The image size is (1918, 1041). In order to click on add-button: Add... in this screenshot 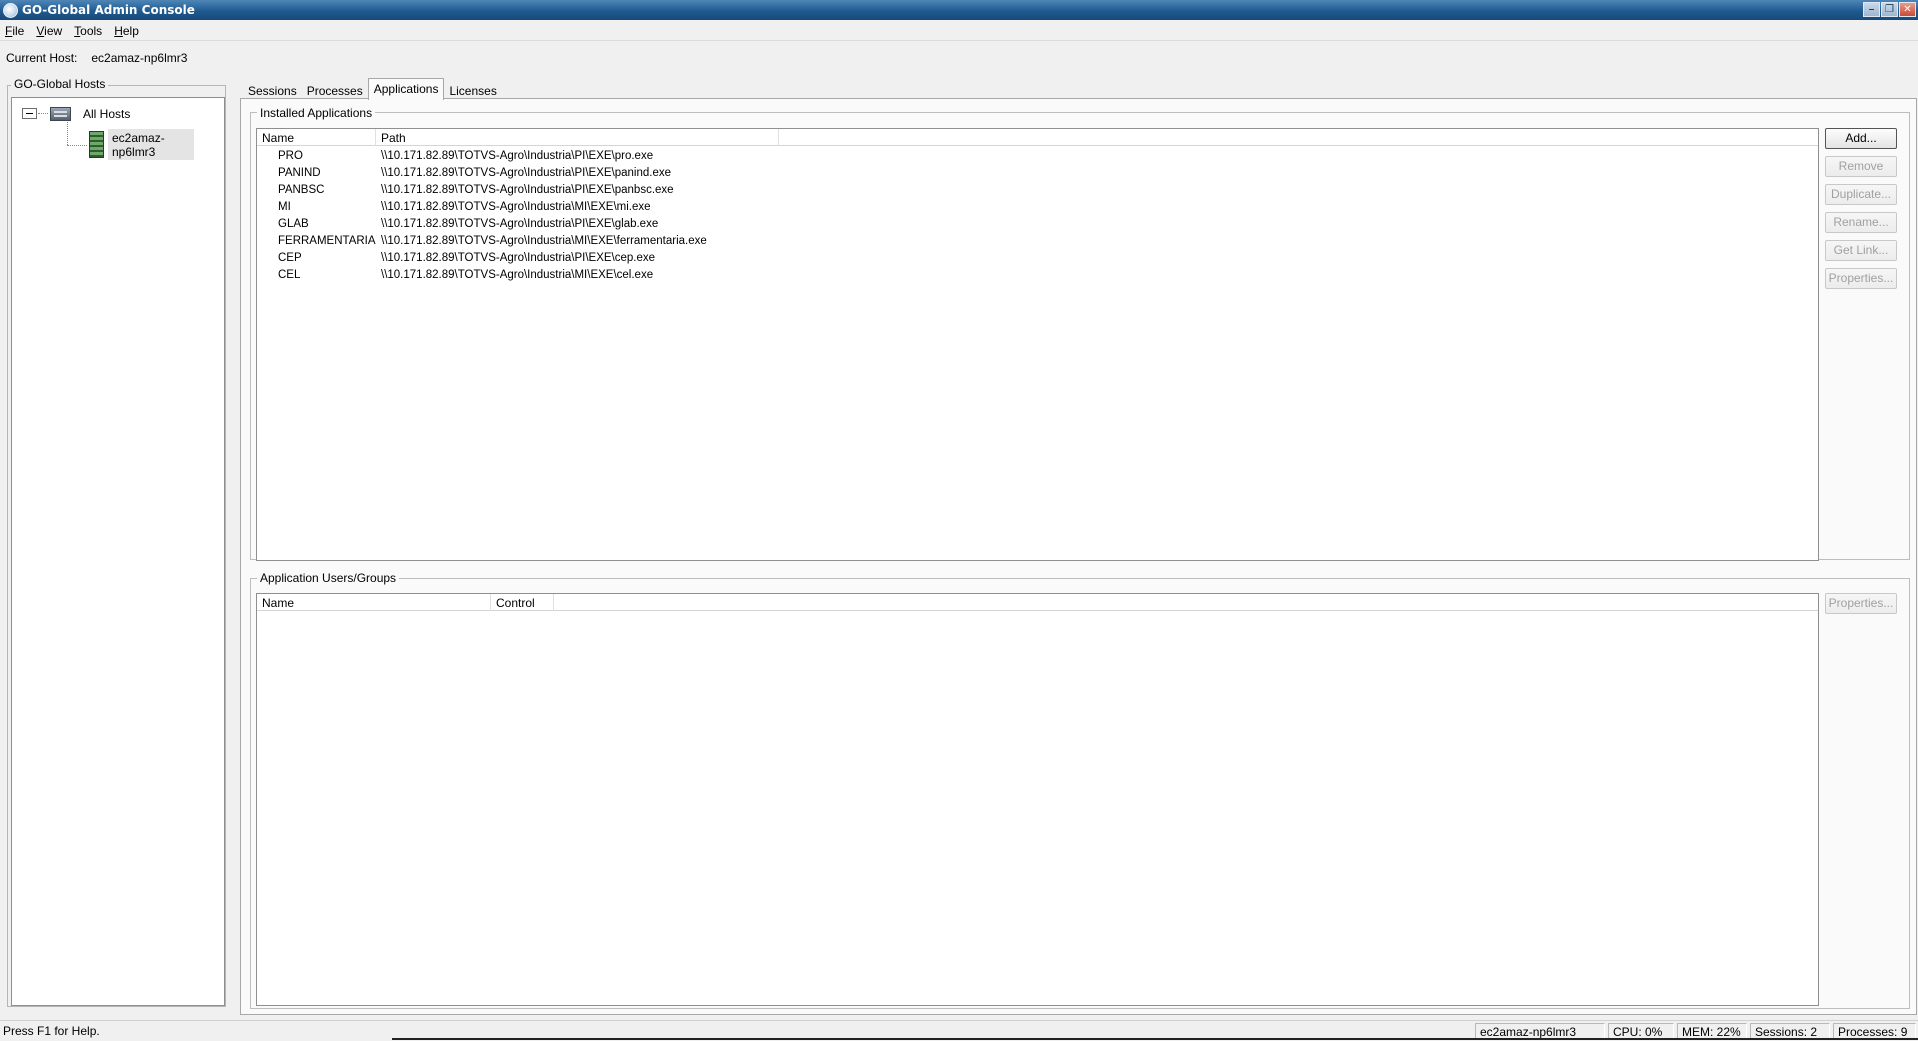, I will do `click(1861, 138)`.